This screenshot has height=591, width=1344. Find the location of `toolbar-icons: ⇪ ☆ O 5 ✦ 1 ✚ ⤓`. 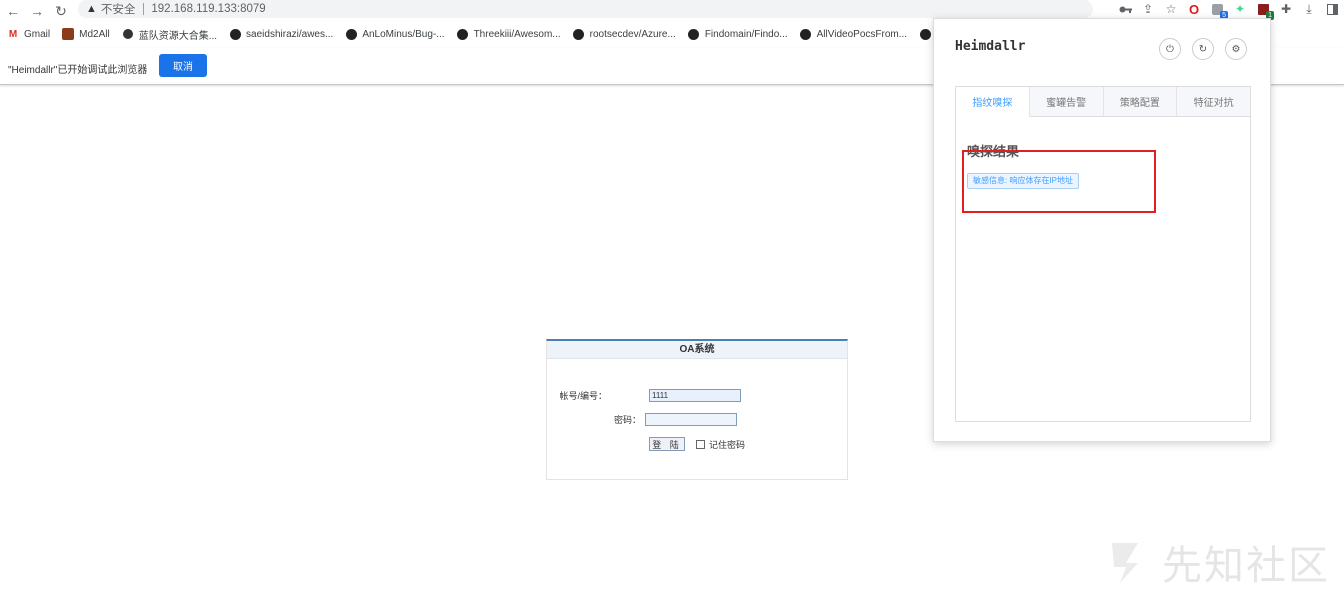

toolbar-icons: ⇪ ☆ O 5 ✦ 1 ✚ ⤓ is located at coordinates (1228, 10).